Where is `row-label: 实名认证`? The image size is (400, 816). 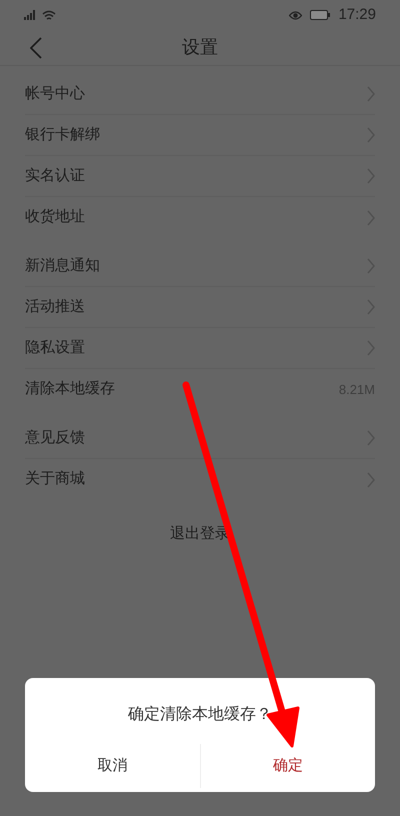 row-label: 实名认证 is located at coordinates (55, 176).